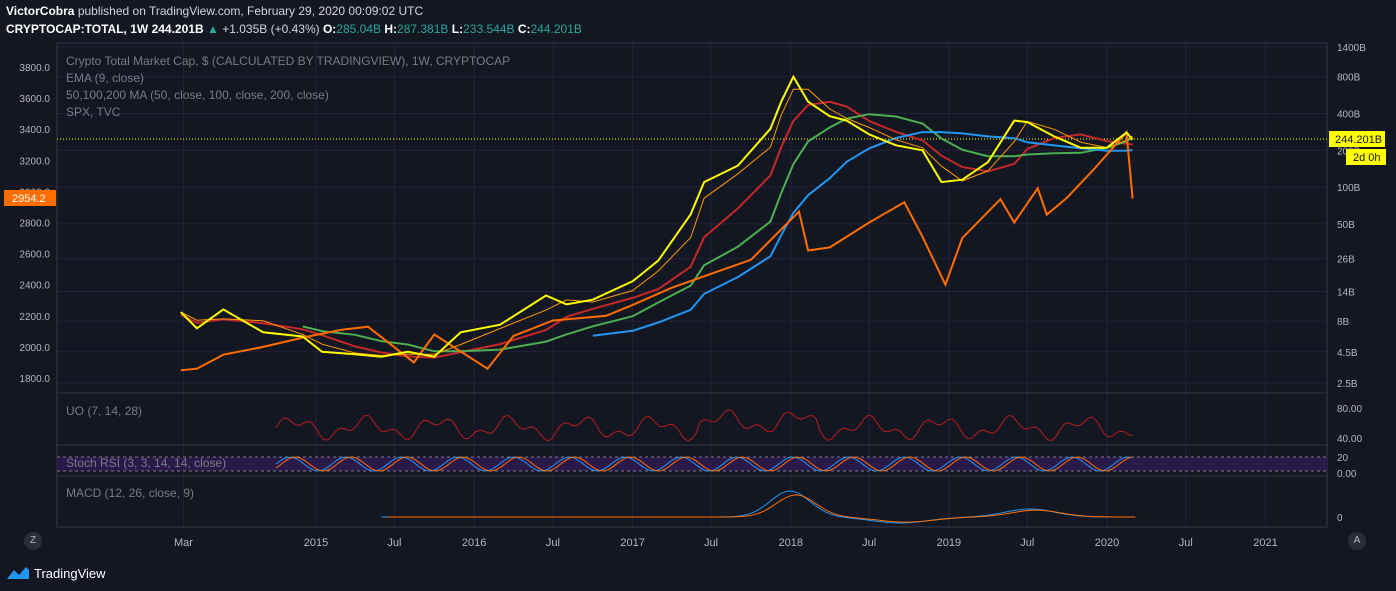  What do you see at coordinates (1358, 140) in the screenshot?
I see `price-tag: 244.201B` at bounding box center [1358, 140].